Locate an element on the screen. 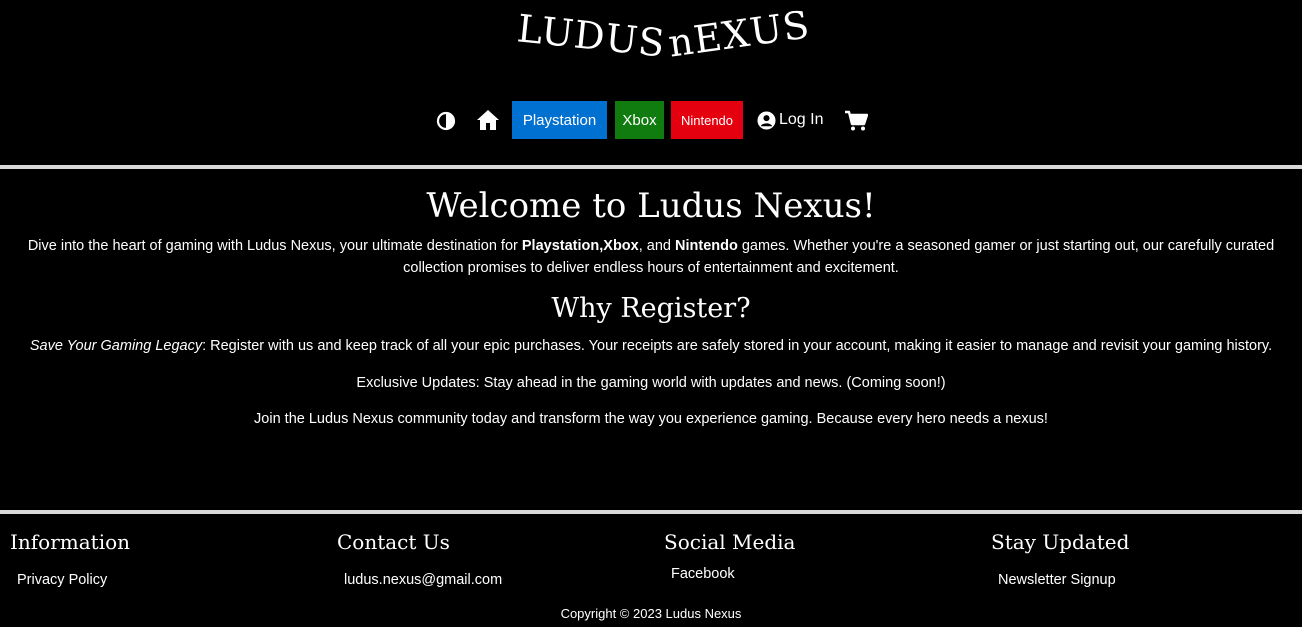 This screenshot has width=1302, height=627. footer-social: Social Media Facebook is located at coordinates (729, 556).